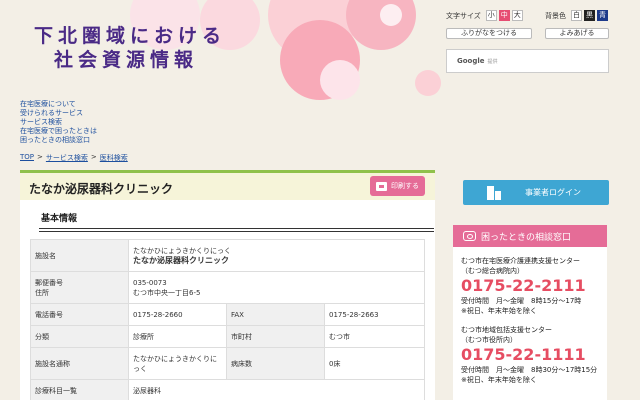  I want to click on font-size-small-button: 小, so click(491, 15).